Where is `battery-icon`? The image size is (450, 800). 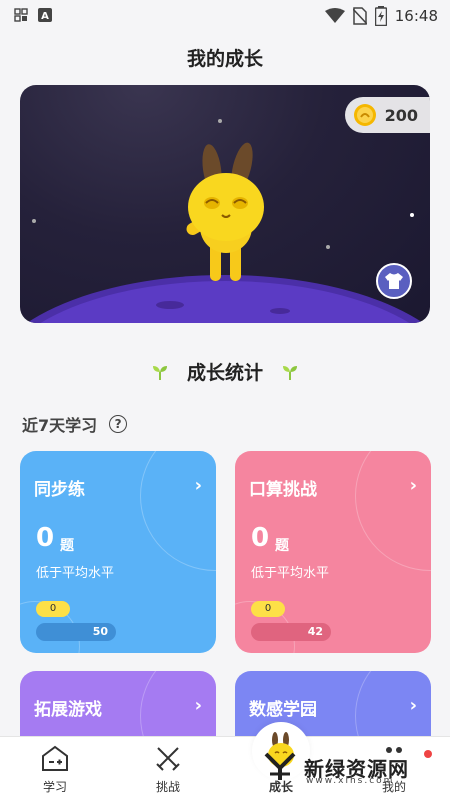
battery-icon is located at coordinates (380, 16).